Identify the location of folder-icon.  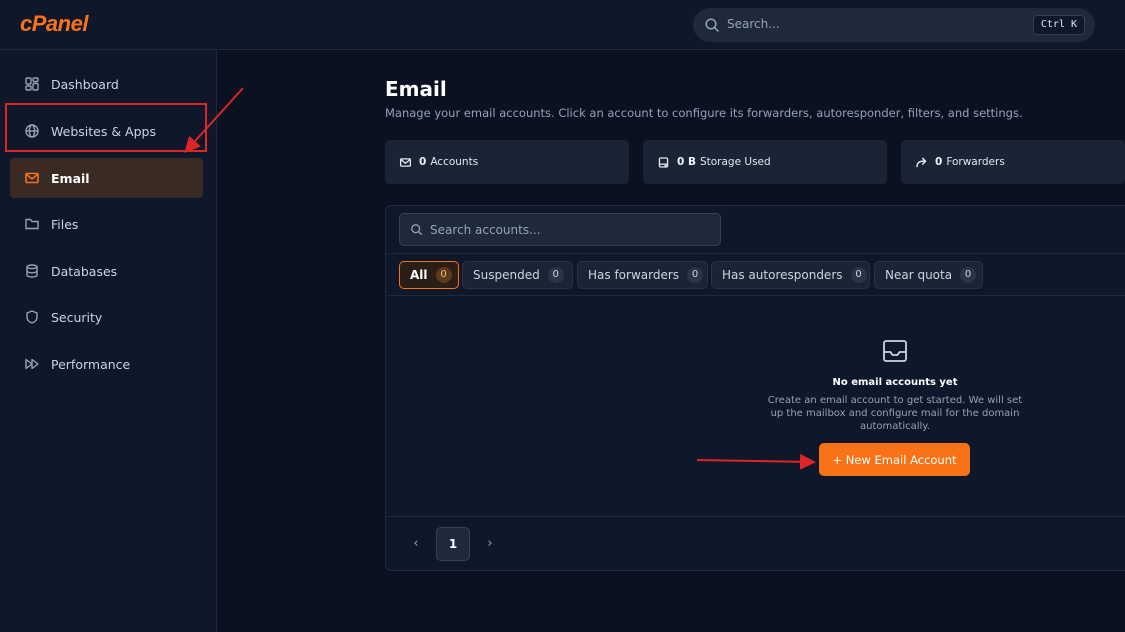
(32, 224).